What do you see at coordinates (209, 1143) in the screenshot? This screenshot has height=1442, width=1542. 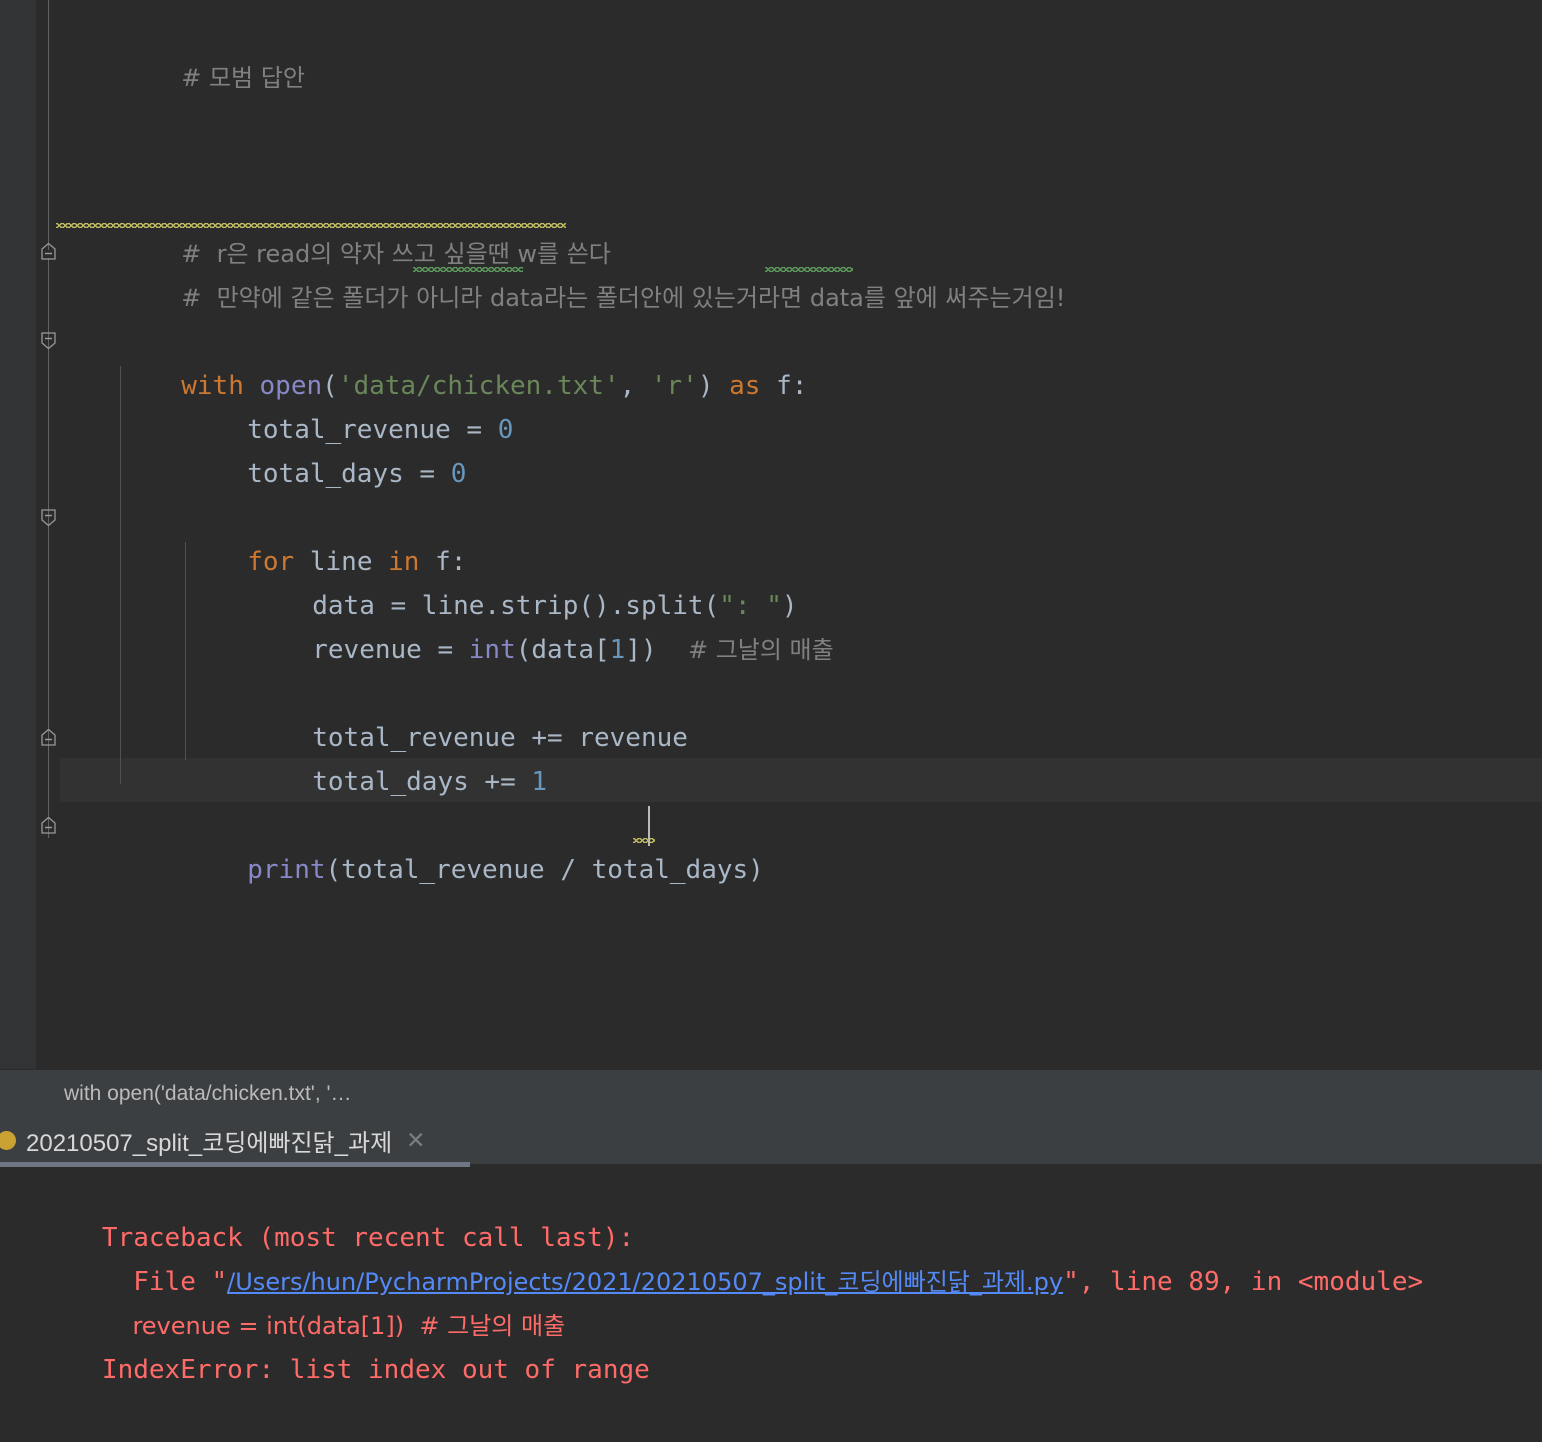 I see `run-tab-label: 20210507_split_코딩에빠진닭_과제` at bounding box center [209, 1143].